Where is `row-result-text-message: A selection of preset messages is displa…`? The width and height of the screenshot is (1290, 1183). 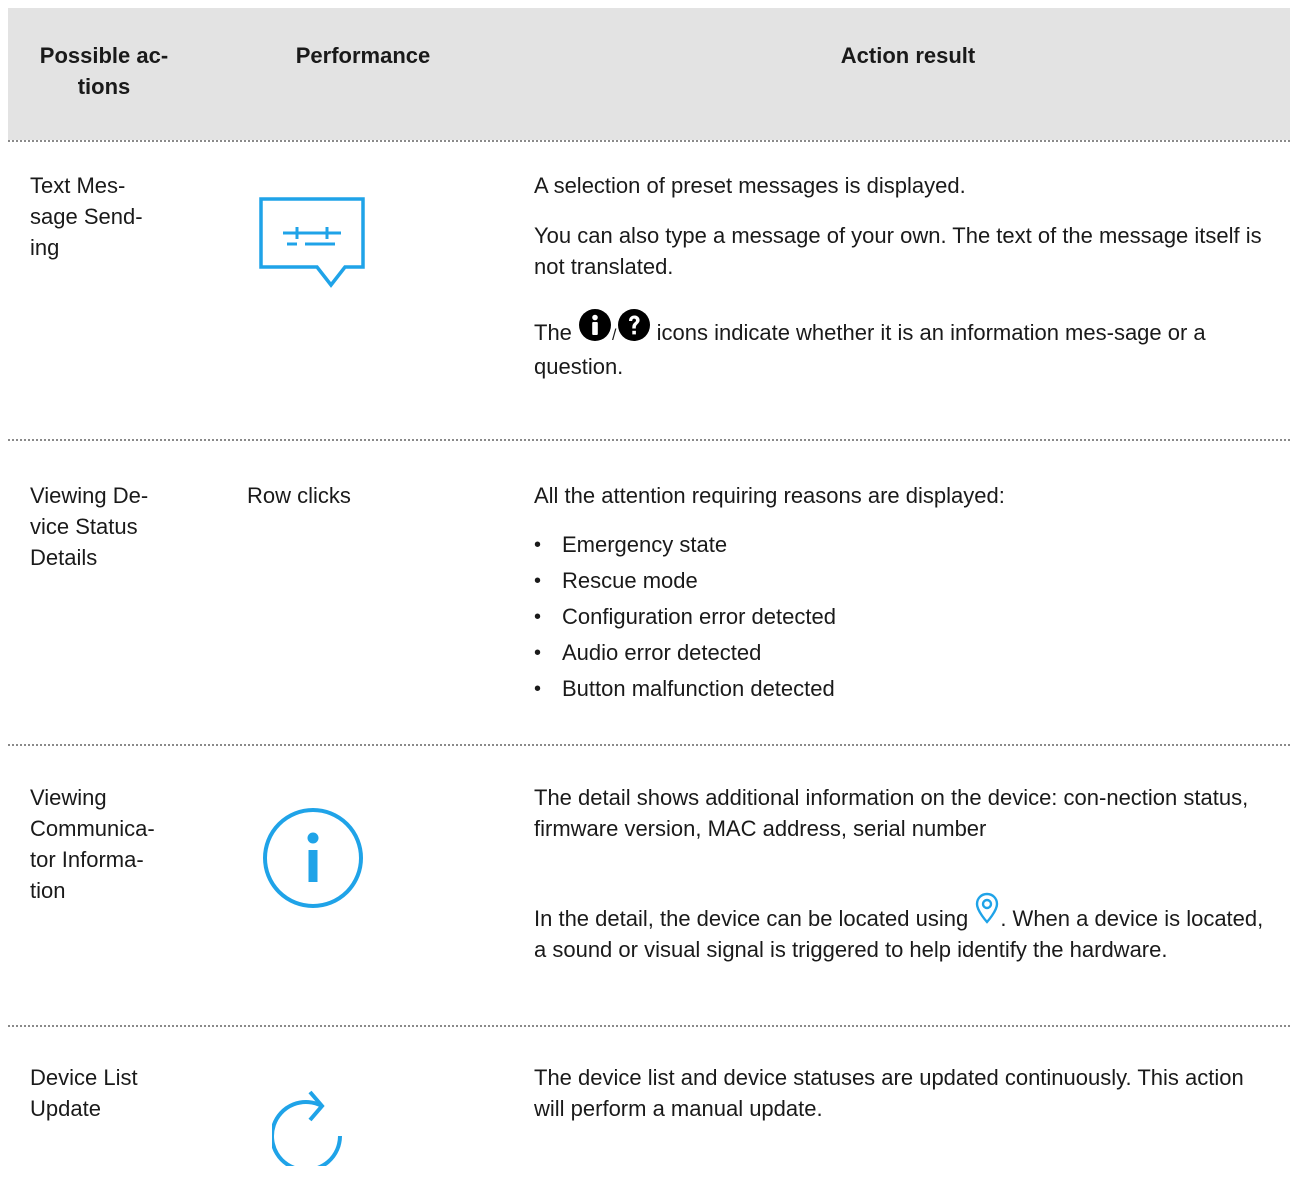
row-result-text-message: A selection of preset messages is displa… is located at coordinates (904, 276).